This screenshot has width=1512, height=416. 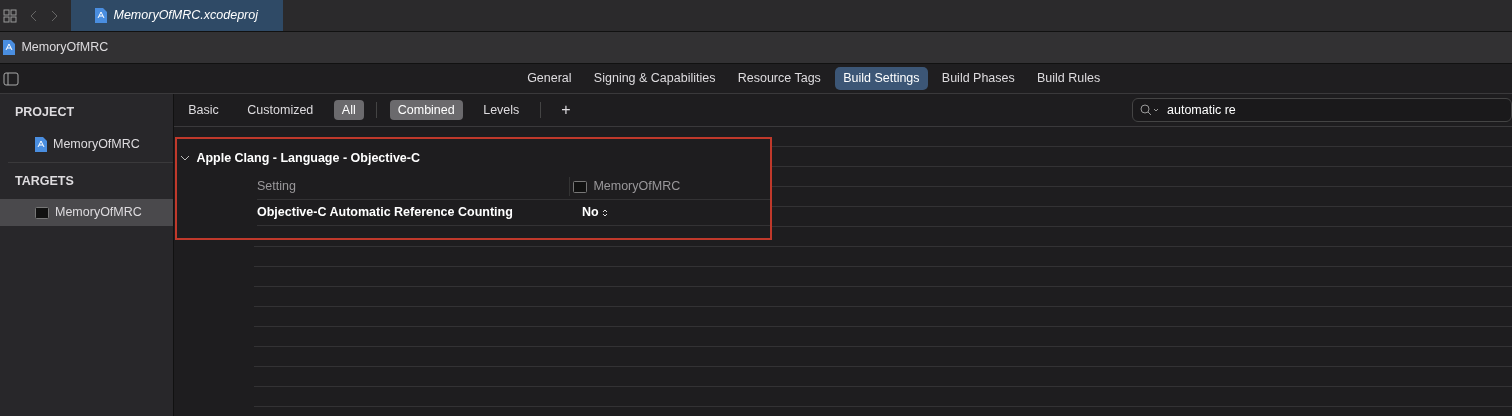 I want to click on editor-tab: General, so click(x=549, y=78).